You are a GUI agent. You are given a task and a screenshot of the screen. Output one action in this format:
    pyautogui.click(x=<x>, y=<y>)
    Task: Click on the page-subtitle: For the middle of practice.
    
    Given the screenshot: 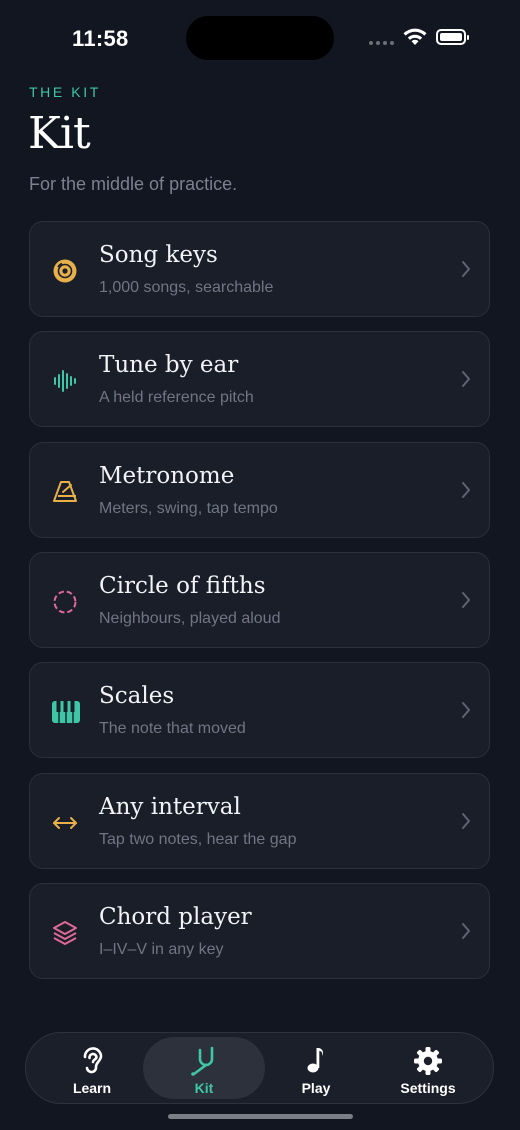 What is the action you would take?
    pyautogui.click(x=133, y=184)
    